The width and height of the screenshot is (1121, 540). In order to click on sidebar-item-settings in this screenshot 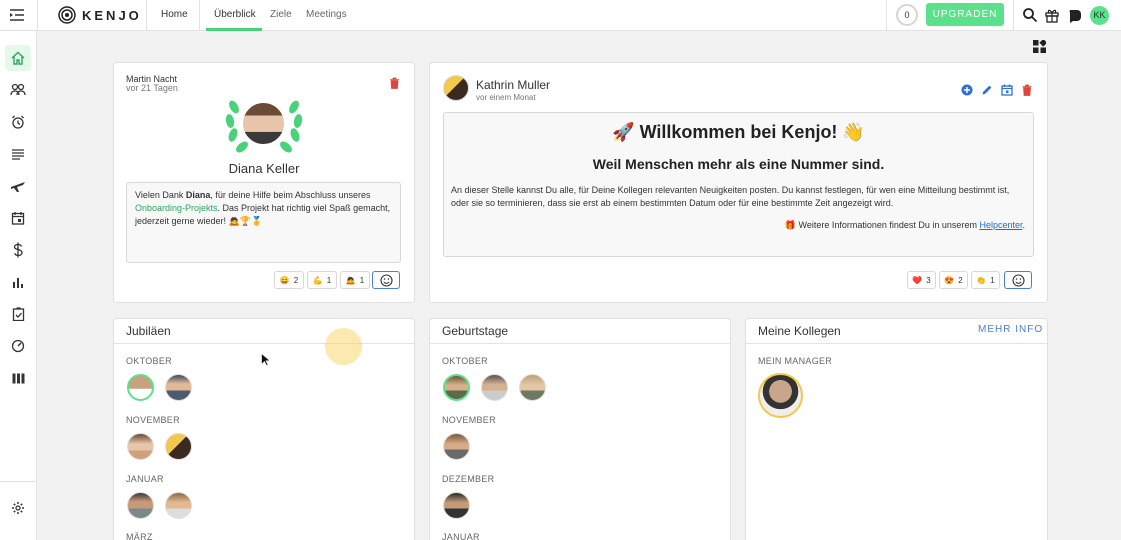, I will do `click(18, 508)`.